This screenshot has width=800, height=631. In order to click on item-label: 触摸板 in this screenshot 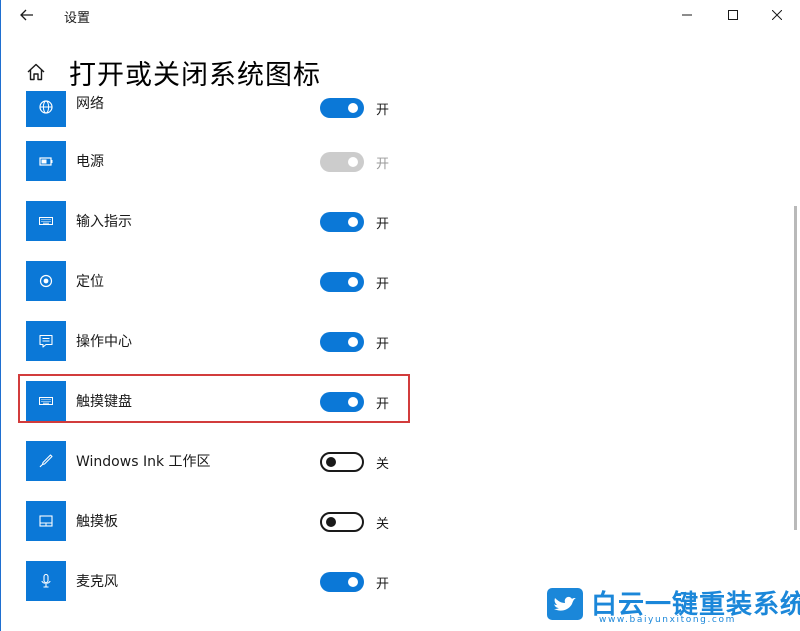, I will do `click(97, 522)`.